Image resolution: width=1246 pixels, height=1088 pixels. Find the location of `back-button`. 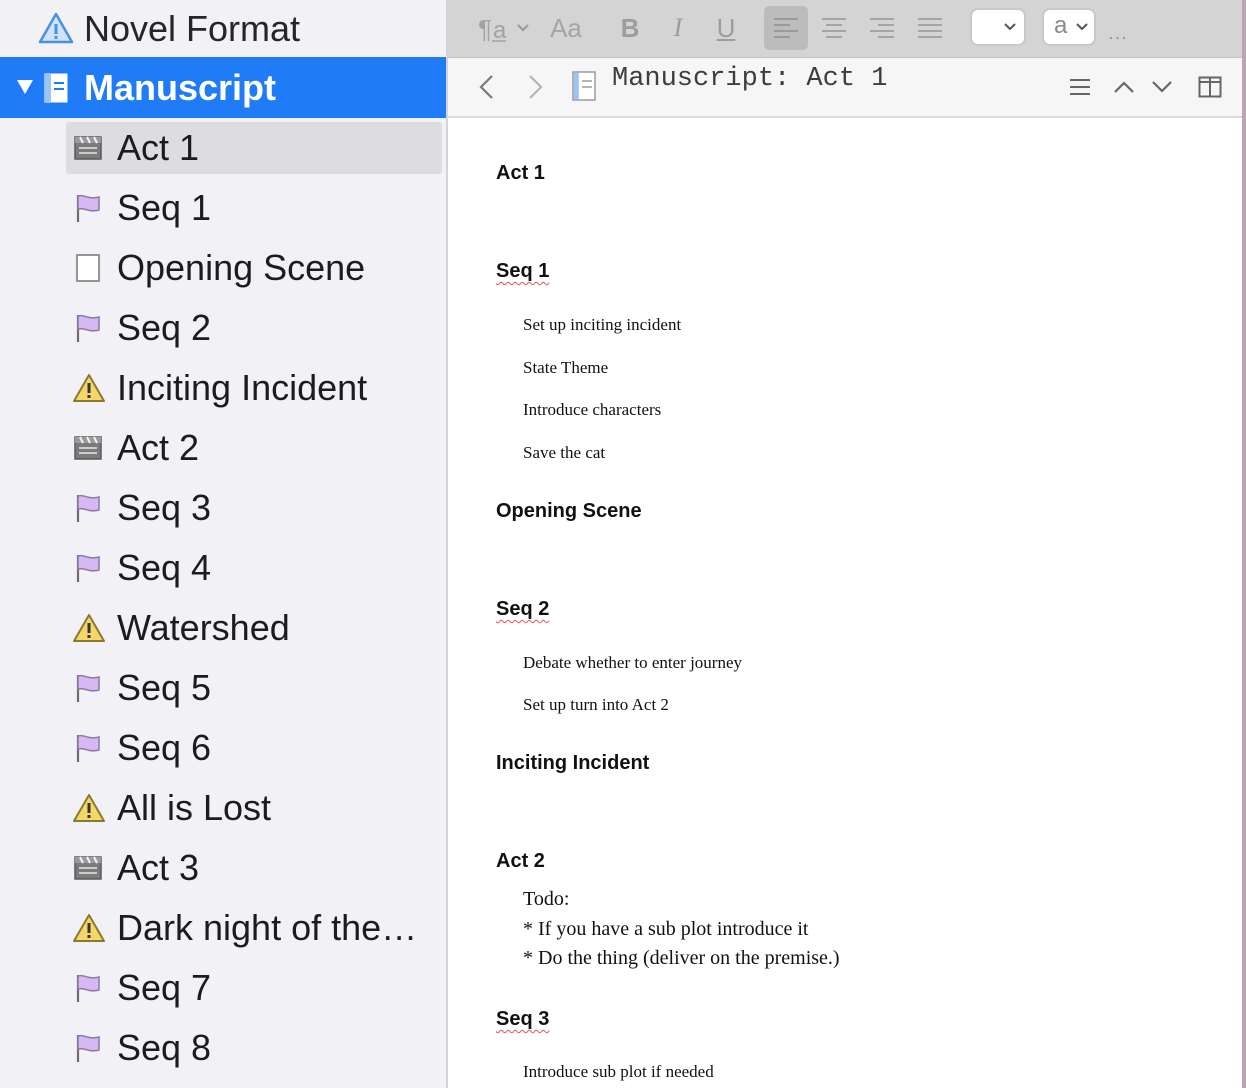

back-button is located at coordinates (486, 87).